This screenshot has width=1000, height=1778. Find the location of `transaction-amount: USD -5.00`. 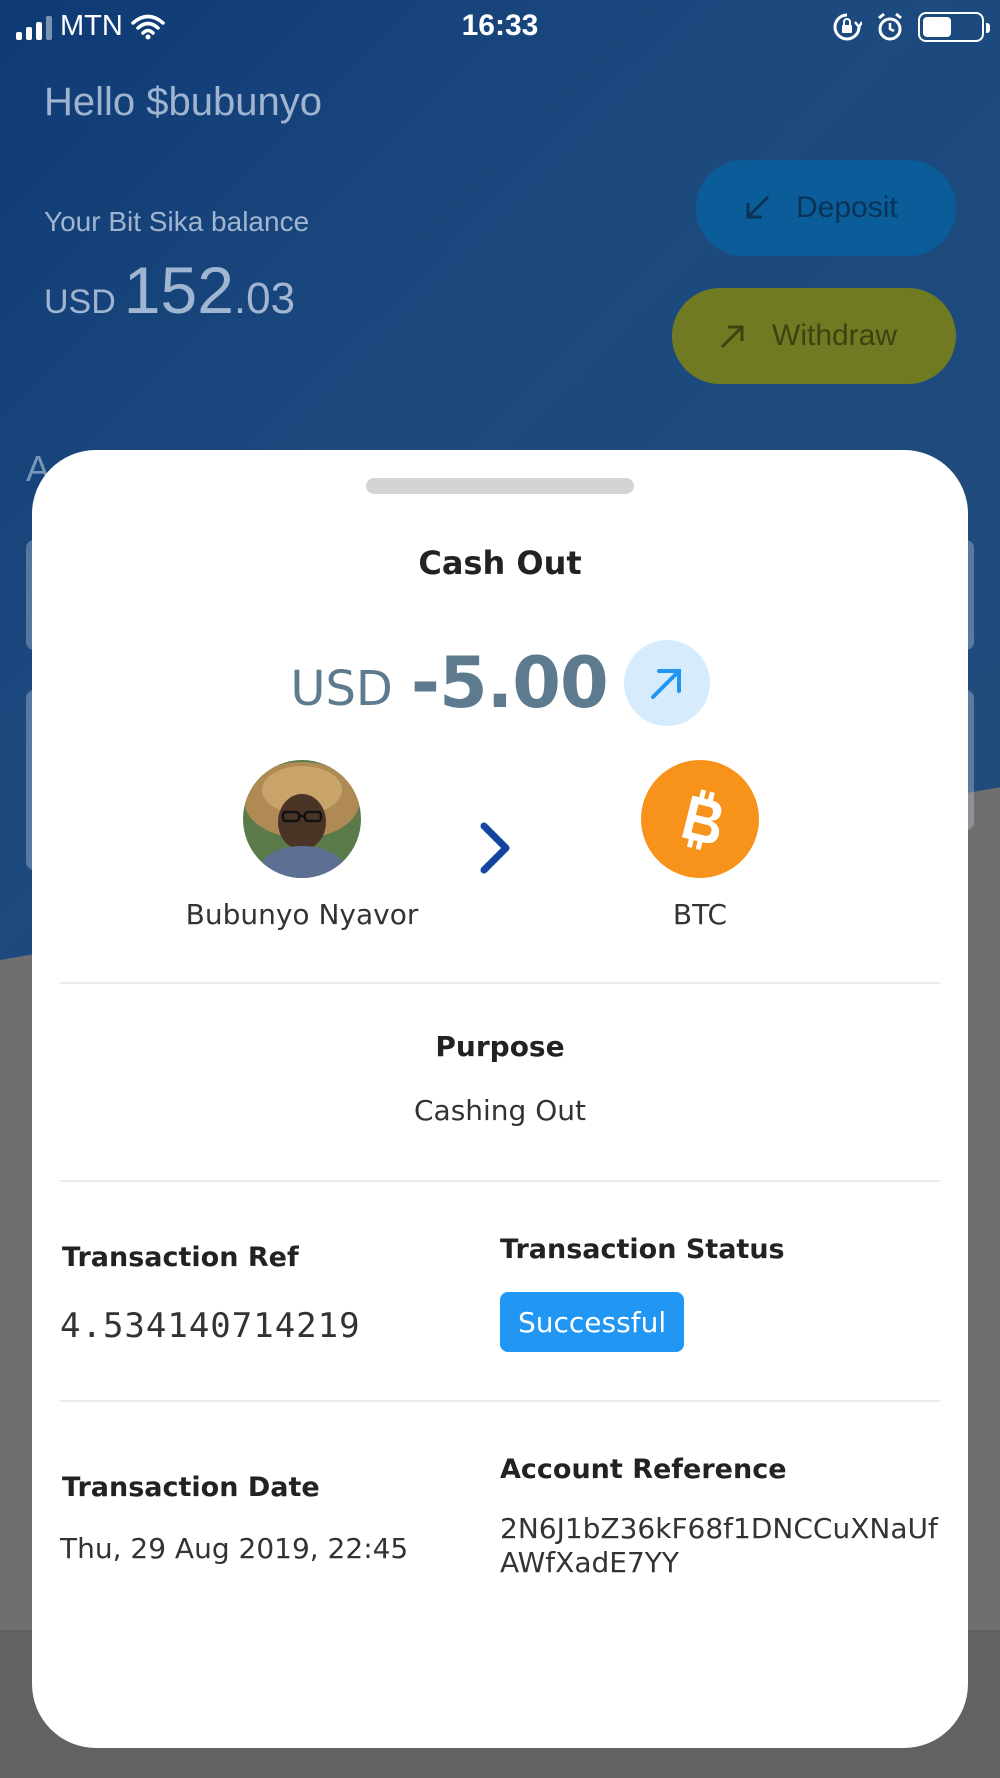

transaction-amount: USD -5.00 is located at coordinates (500, 683).